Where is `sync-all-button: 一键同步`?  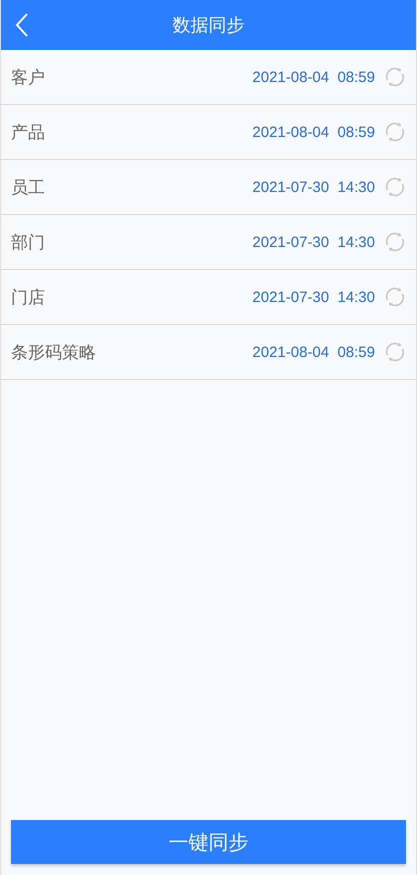 sync-all-button: 一键同步 is located at coordinates (208, 842).